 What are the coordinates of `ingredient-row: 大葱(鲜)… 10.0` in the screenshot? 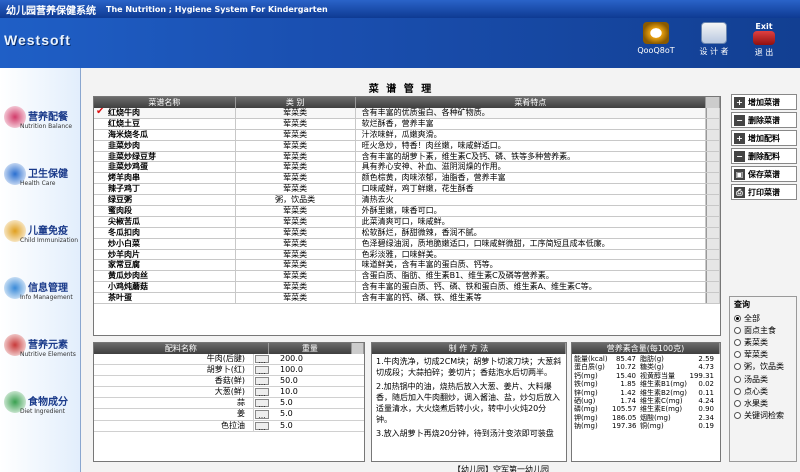 It's located at (229, 393).